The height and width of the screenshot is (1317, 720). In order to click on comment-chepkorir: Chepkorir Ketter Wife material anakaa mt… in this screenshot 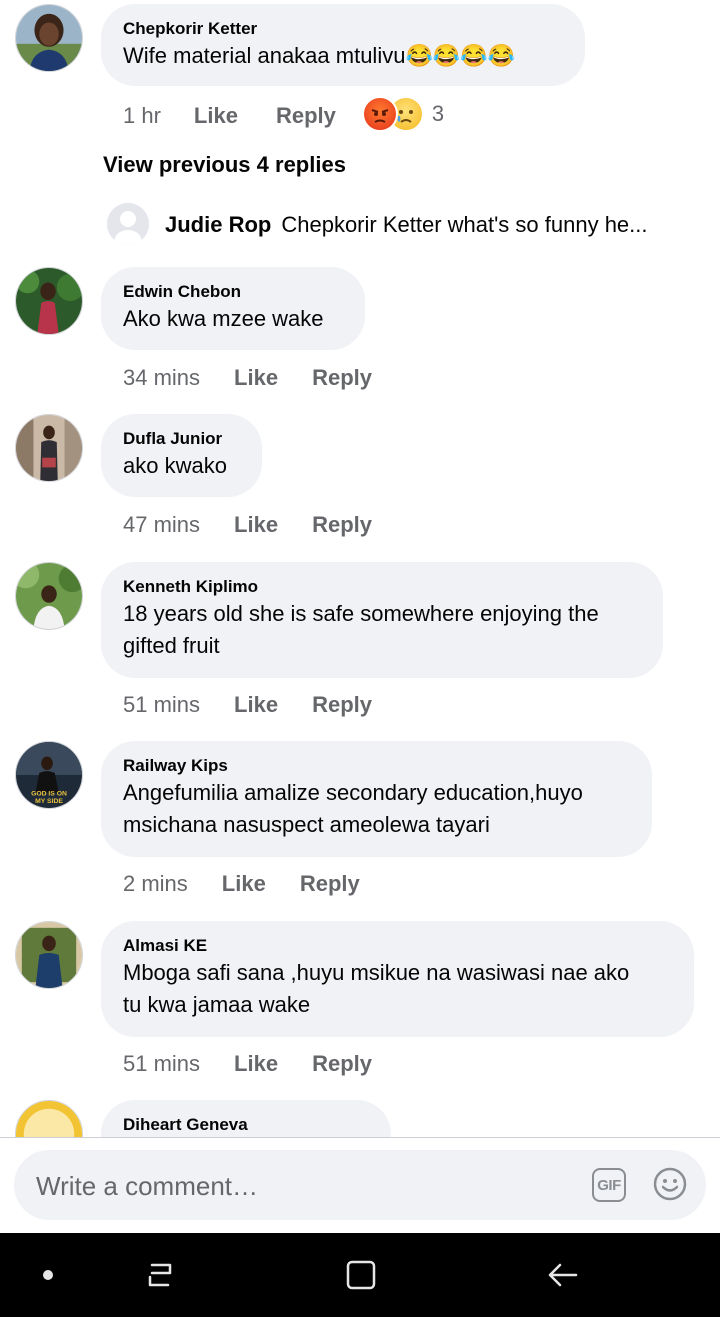, I will do `click(360, 70)`.